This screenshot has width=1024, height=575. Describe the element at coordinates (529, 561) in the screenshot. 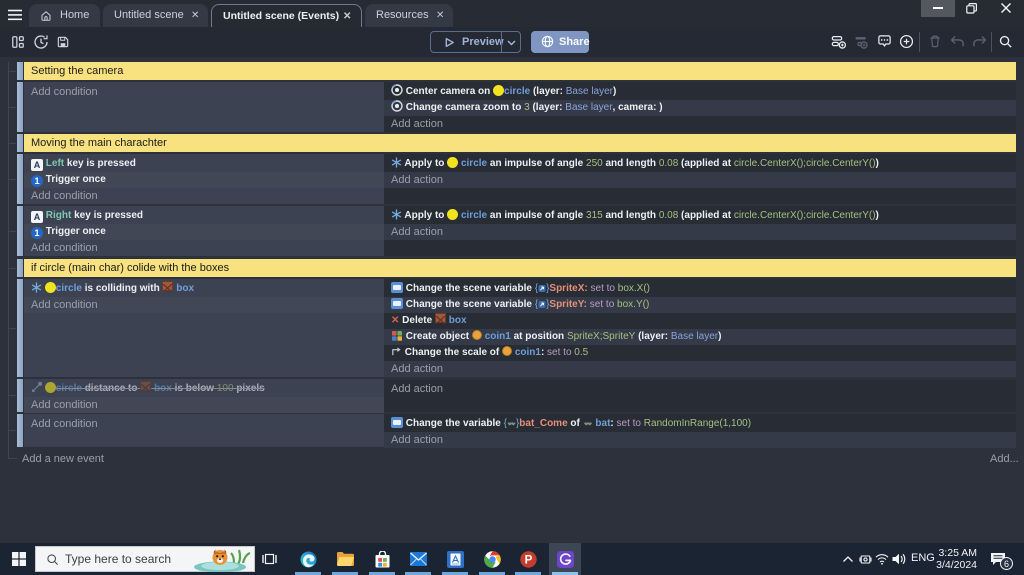

I see `svg-text: P` at that location.